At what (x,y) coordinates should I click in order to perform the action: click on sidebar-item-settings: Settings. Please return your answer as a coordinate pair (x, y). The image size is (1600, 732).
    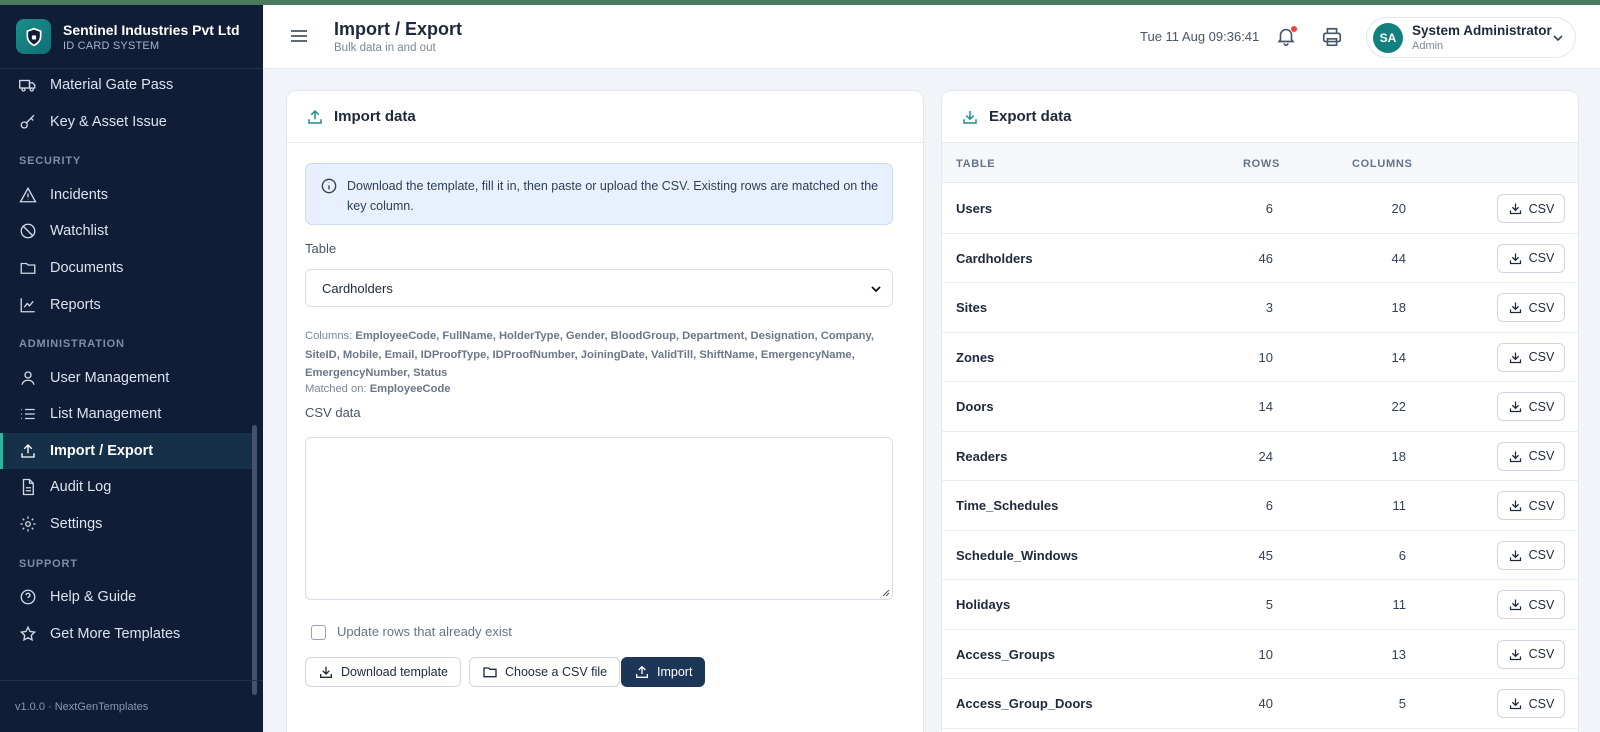
    Looking at the image, I should click on (127, 524).